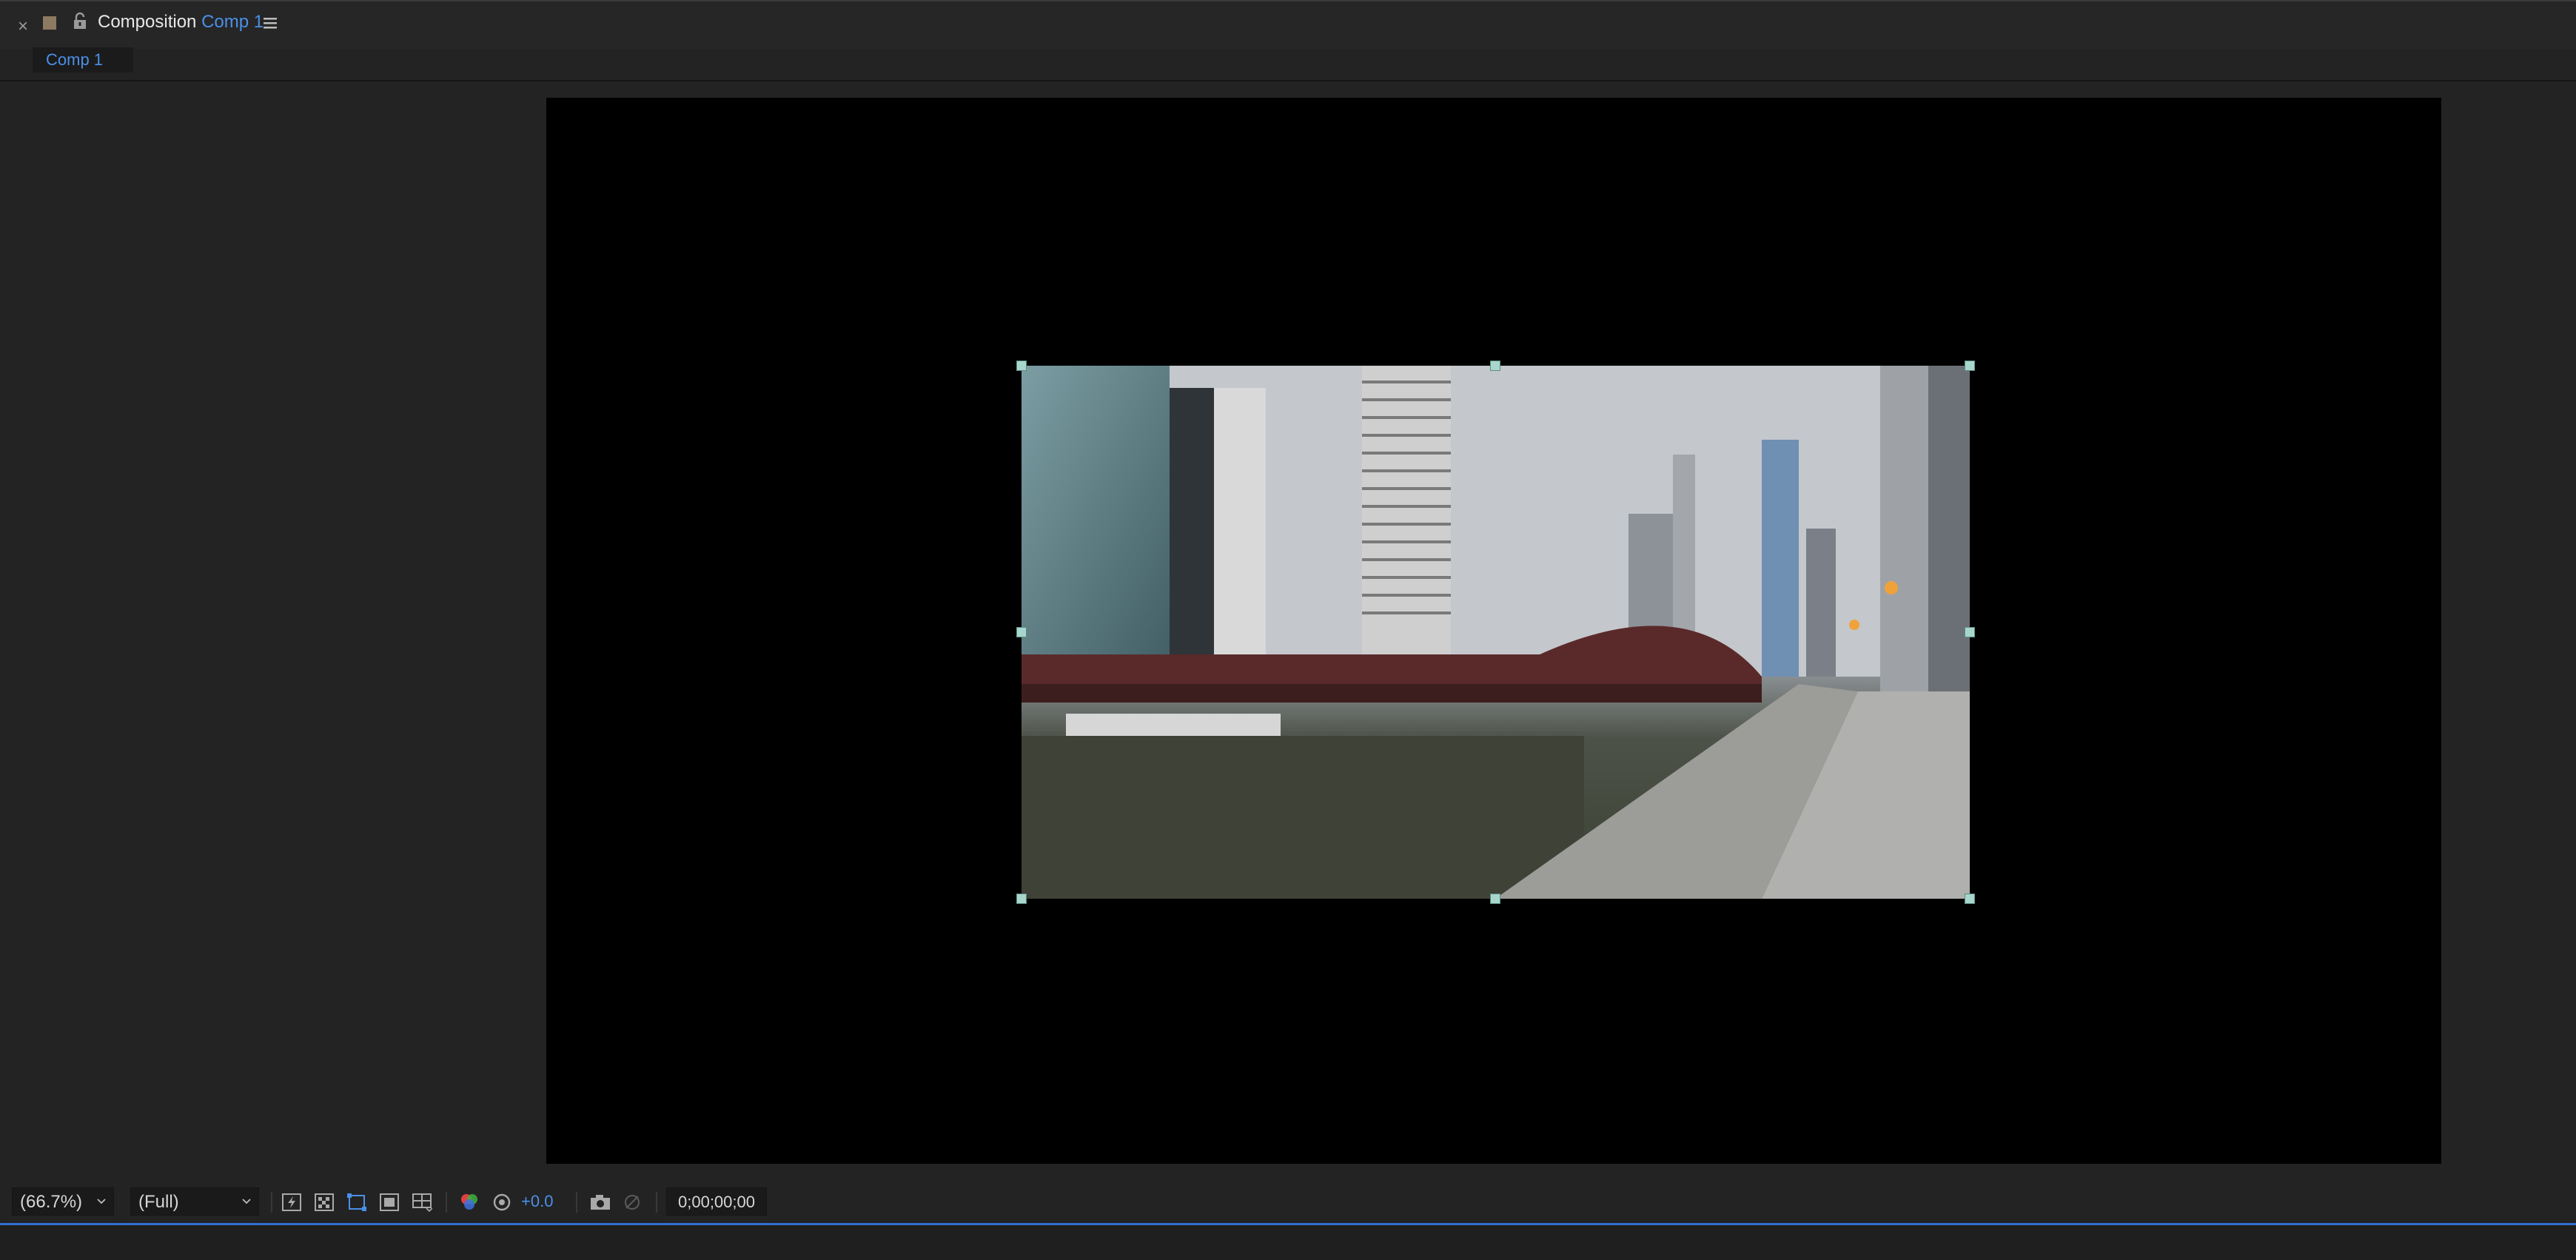  What do you see at coordinates (1495, 899) in the screenshot?
I see `transform-handle-bottom-center` at bounding box center [1495, 899].